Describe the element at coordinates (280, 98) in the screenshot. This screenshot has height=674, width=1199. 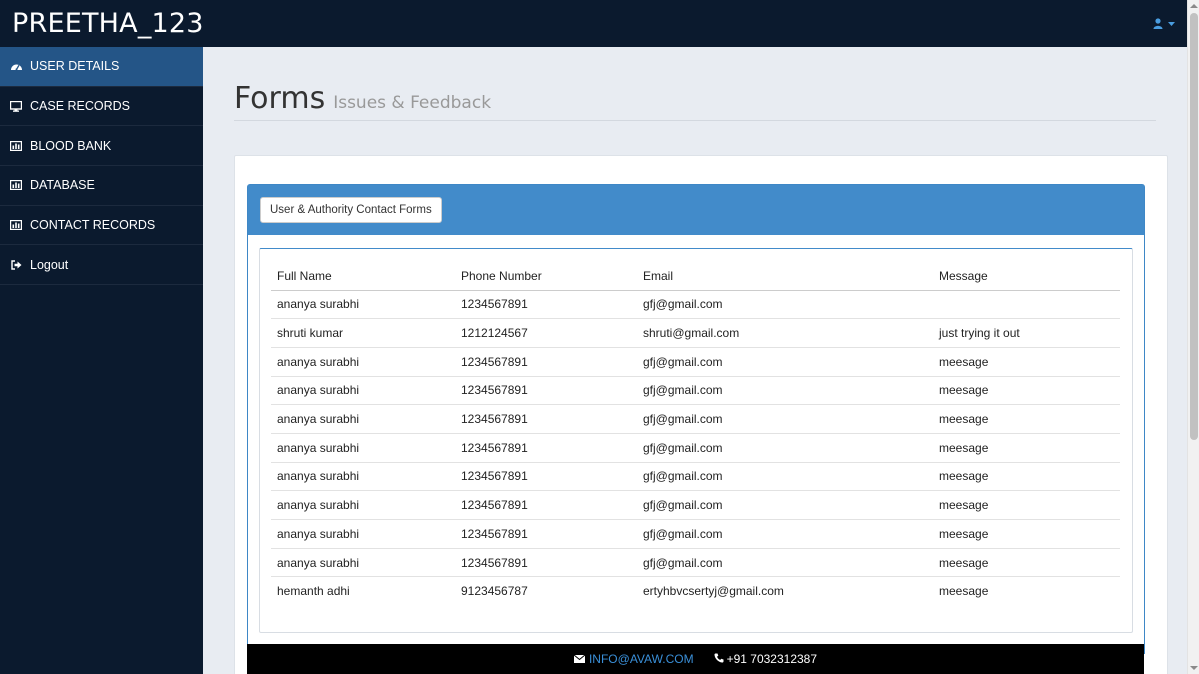
I see `page-title: Forms` at that location.